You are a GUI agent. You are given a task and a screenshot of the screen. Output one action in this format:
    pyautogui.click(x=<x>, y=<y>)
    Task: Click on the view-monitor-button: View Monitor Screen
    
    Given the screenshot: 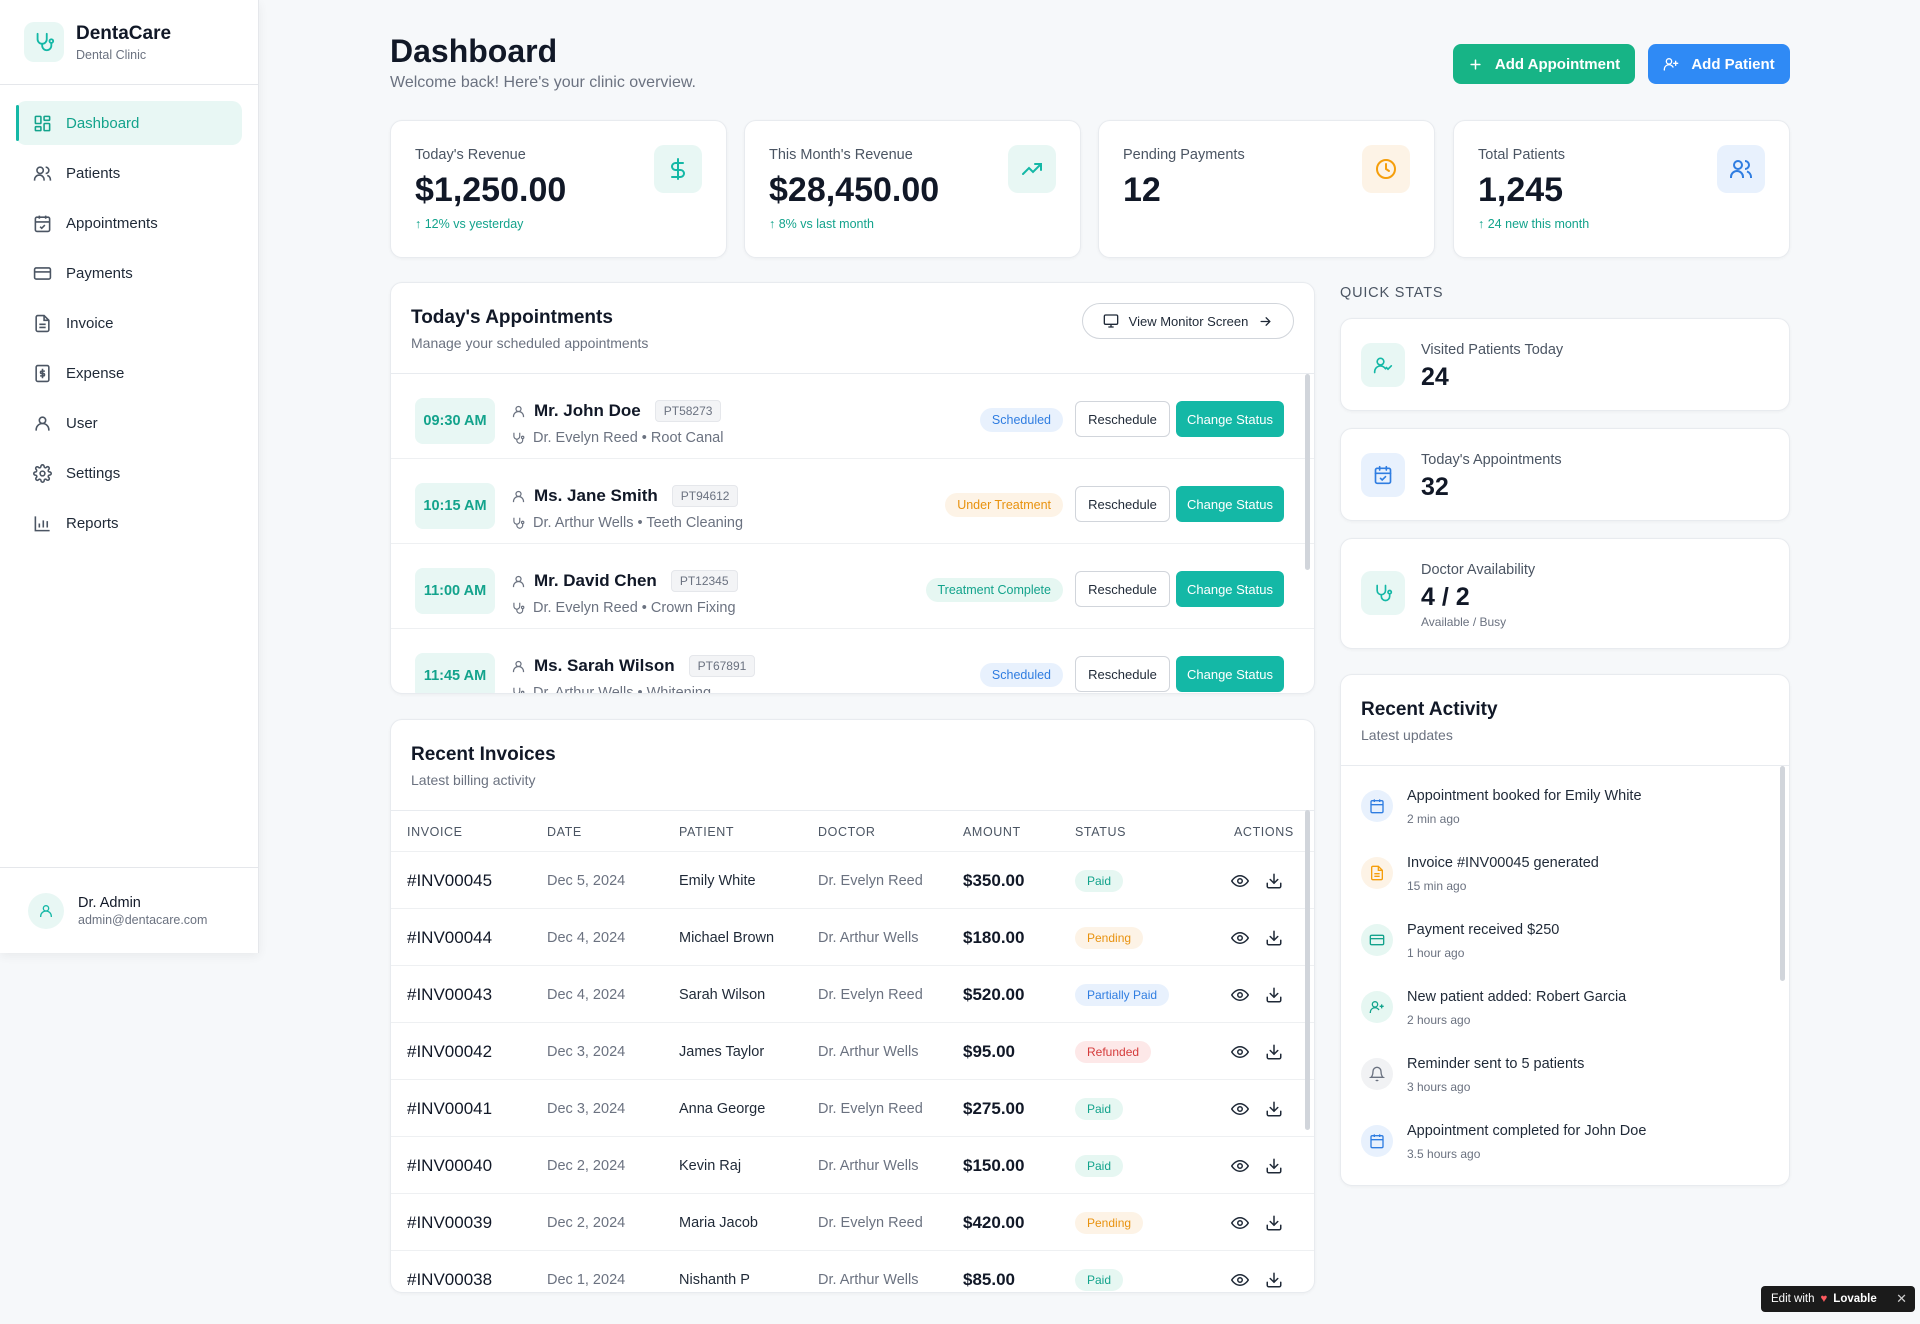 What is the action you would take?
    pyautogui.click(x=1188, y=321)
    